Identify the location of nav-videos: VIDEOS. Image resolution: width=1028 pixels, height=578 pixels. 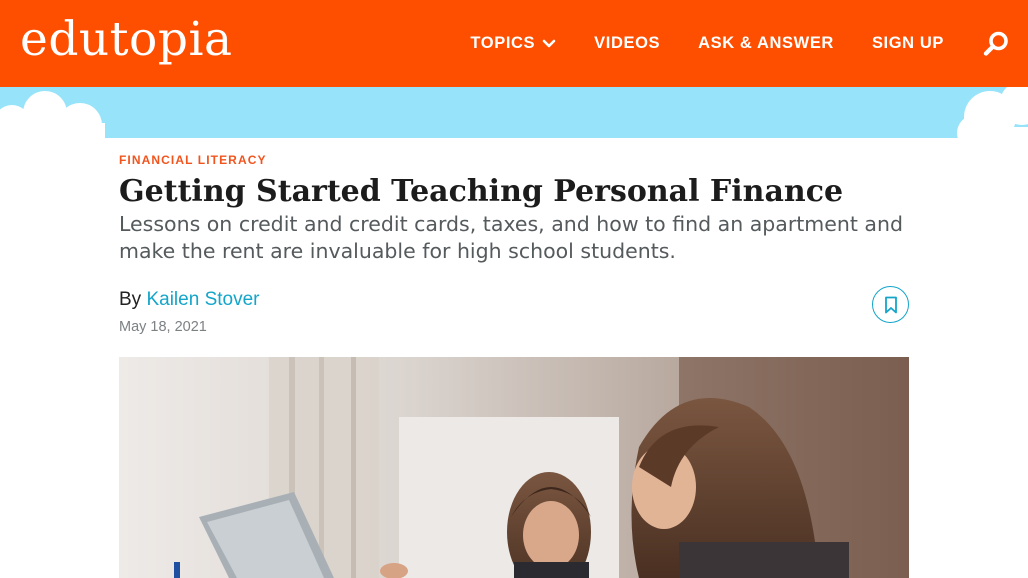
(627, 43).